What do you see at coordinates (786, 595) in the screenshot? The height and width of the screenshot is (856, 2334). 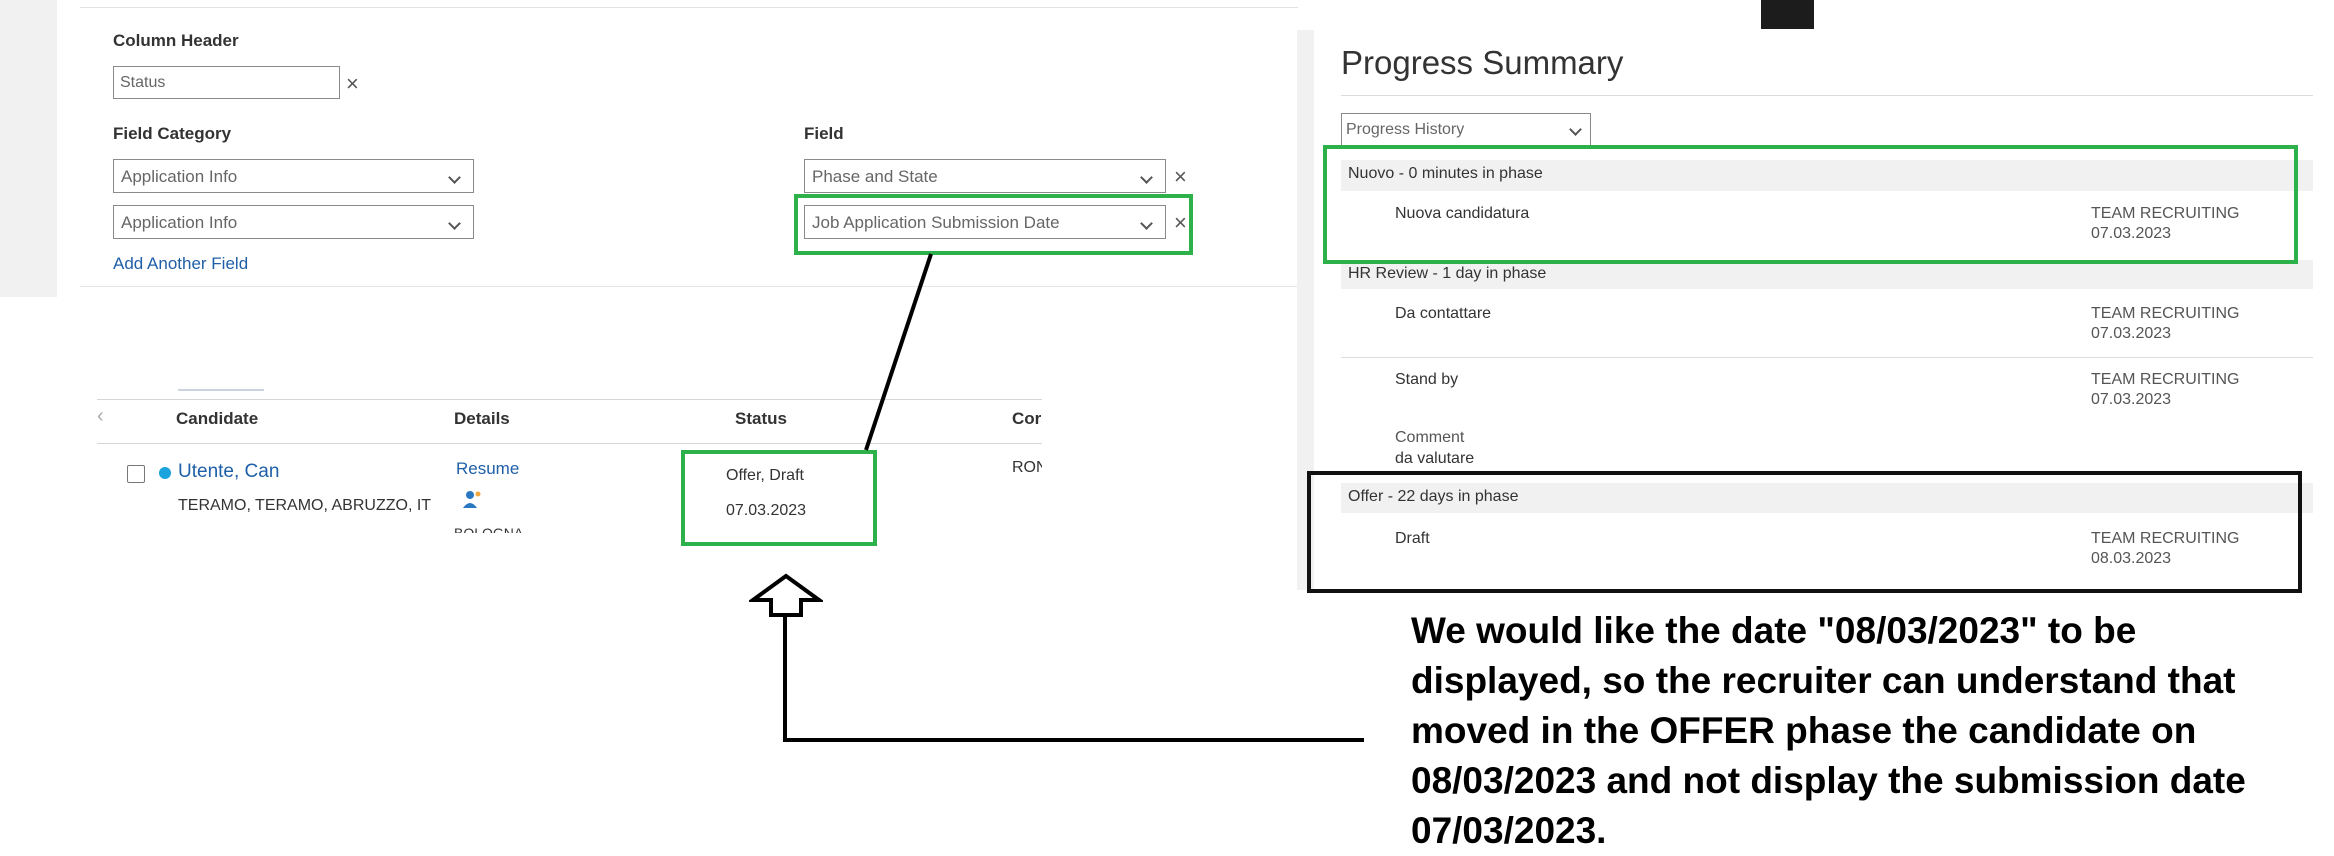 I see `up-arrow-icon` at bounding box center [786, 595].